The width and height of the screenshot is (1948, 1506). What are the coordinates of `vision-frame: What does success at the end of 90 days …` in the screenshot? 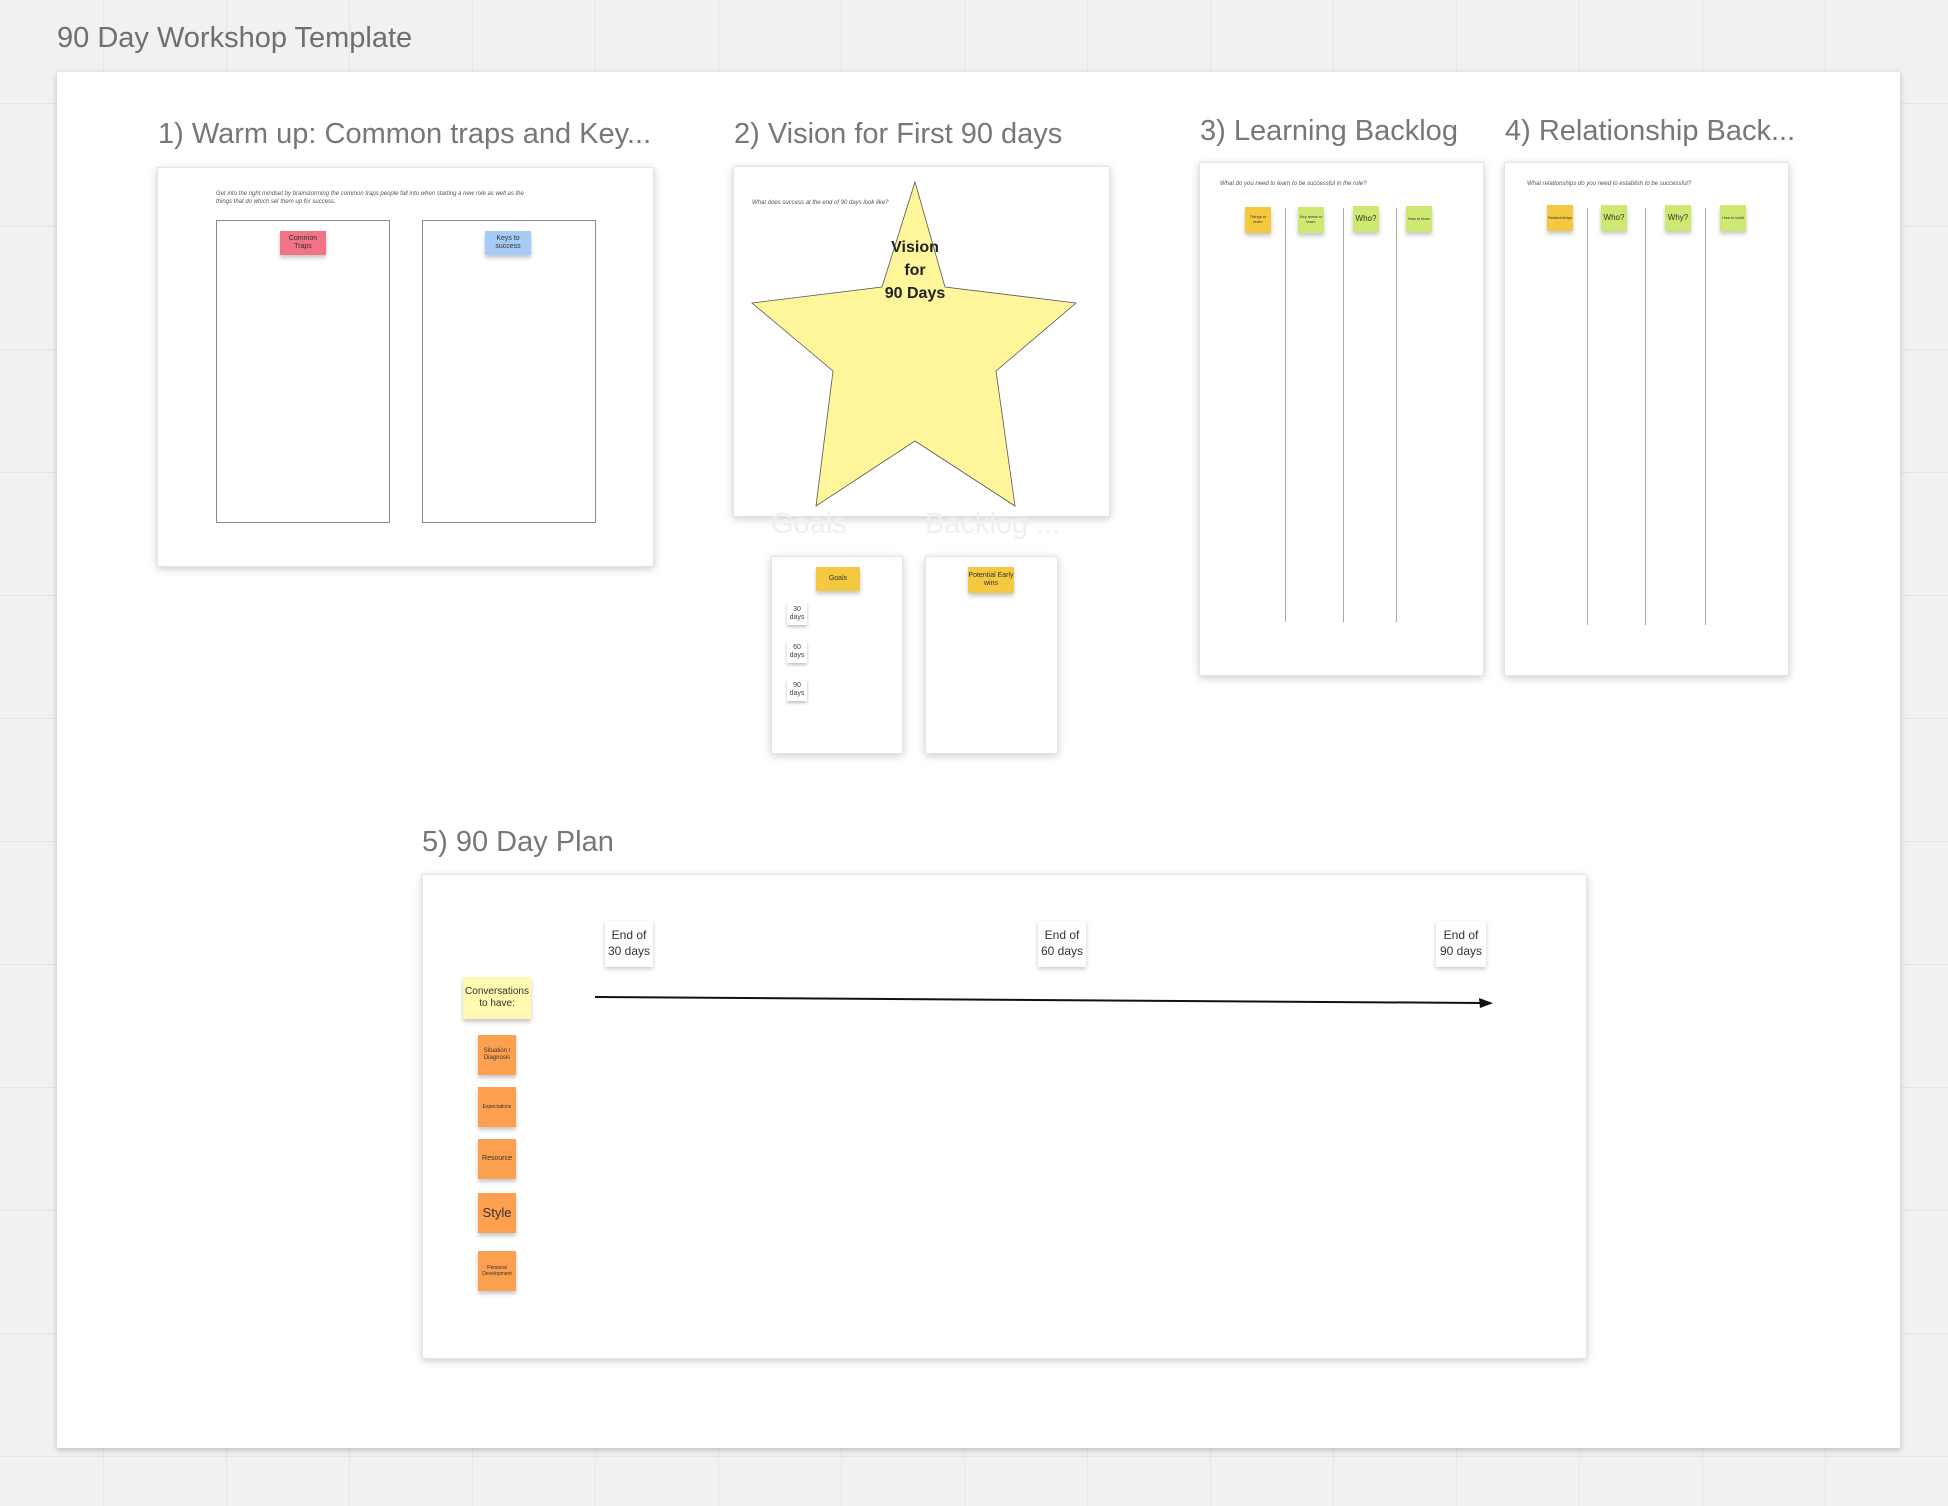 It's located at (921, 341).